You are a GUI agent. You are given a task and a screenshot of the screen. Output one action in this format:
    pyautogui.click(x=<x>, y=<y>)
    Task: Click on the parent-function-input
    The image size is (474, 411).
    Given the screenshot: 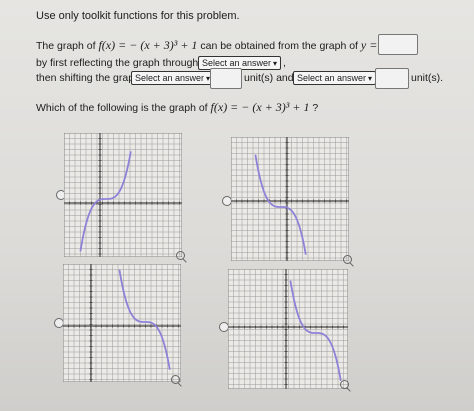 What is the action you would take?
    pyautogui.click(x=398, y=44)
    